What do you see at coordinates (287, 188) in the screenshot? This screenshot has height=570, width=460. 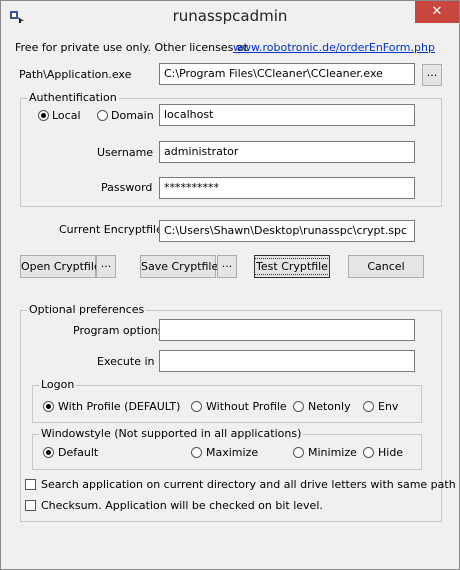 I see `password-input: **********` at bounding box center [287, 188].